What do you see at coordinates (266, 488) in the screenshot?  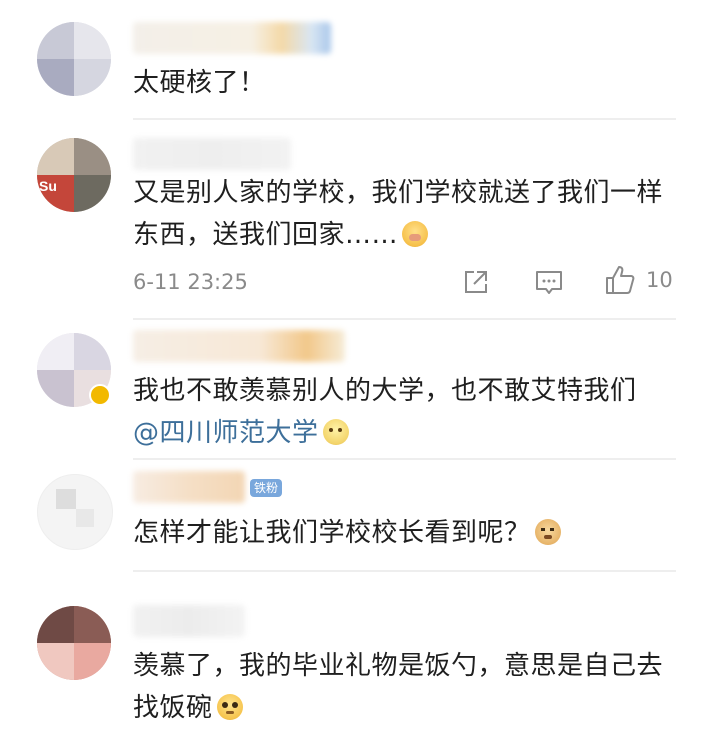 I see `fan-badge: 铁粉` at bounding box center [266, 488].